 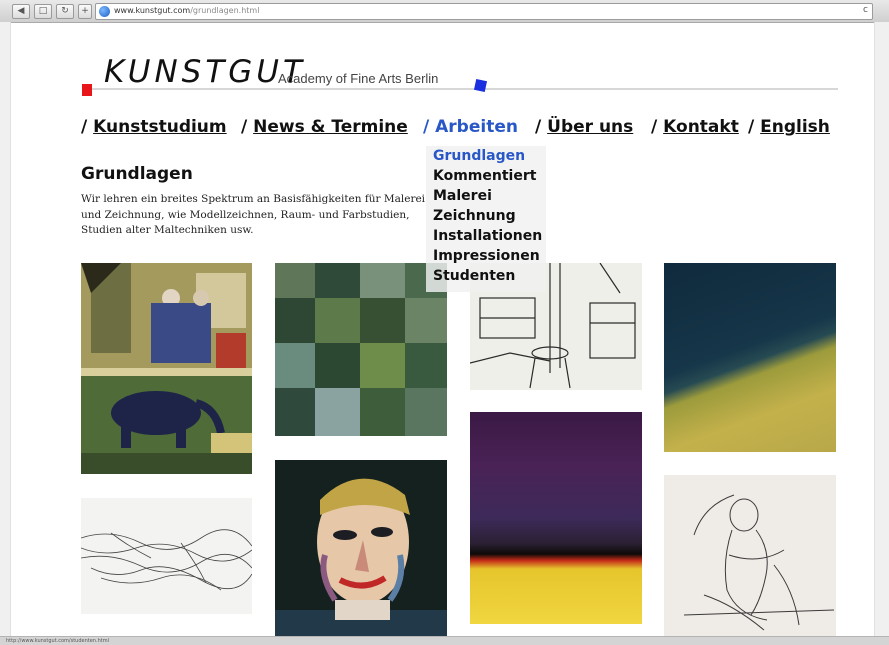 I want to click on globe-icon, so click(x=104, y=11).